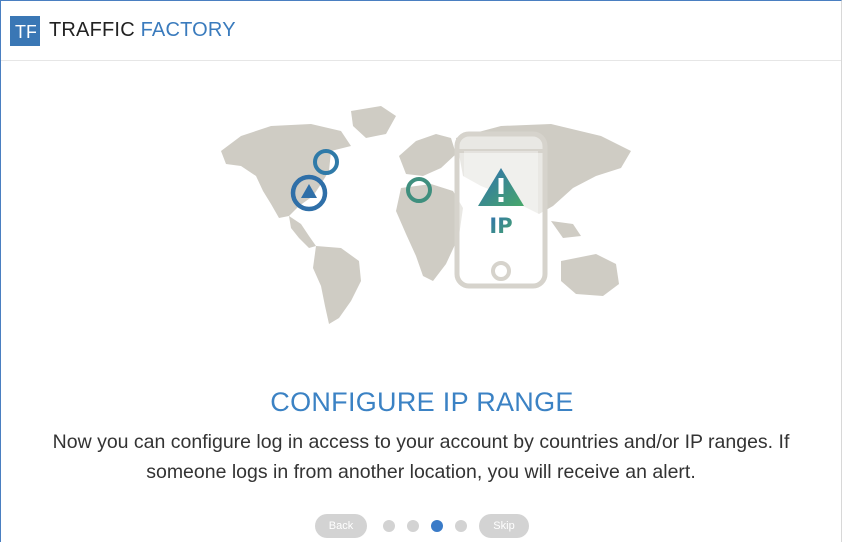 This screenshot has width=842, height=542. Describe the element at coordinates (504, 526) in the screenshot. I see `skip-button: Skip` at that location.